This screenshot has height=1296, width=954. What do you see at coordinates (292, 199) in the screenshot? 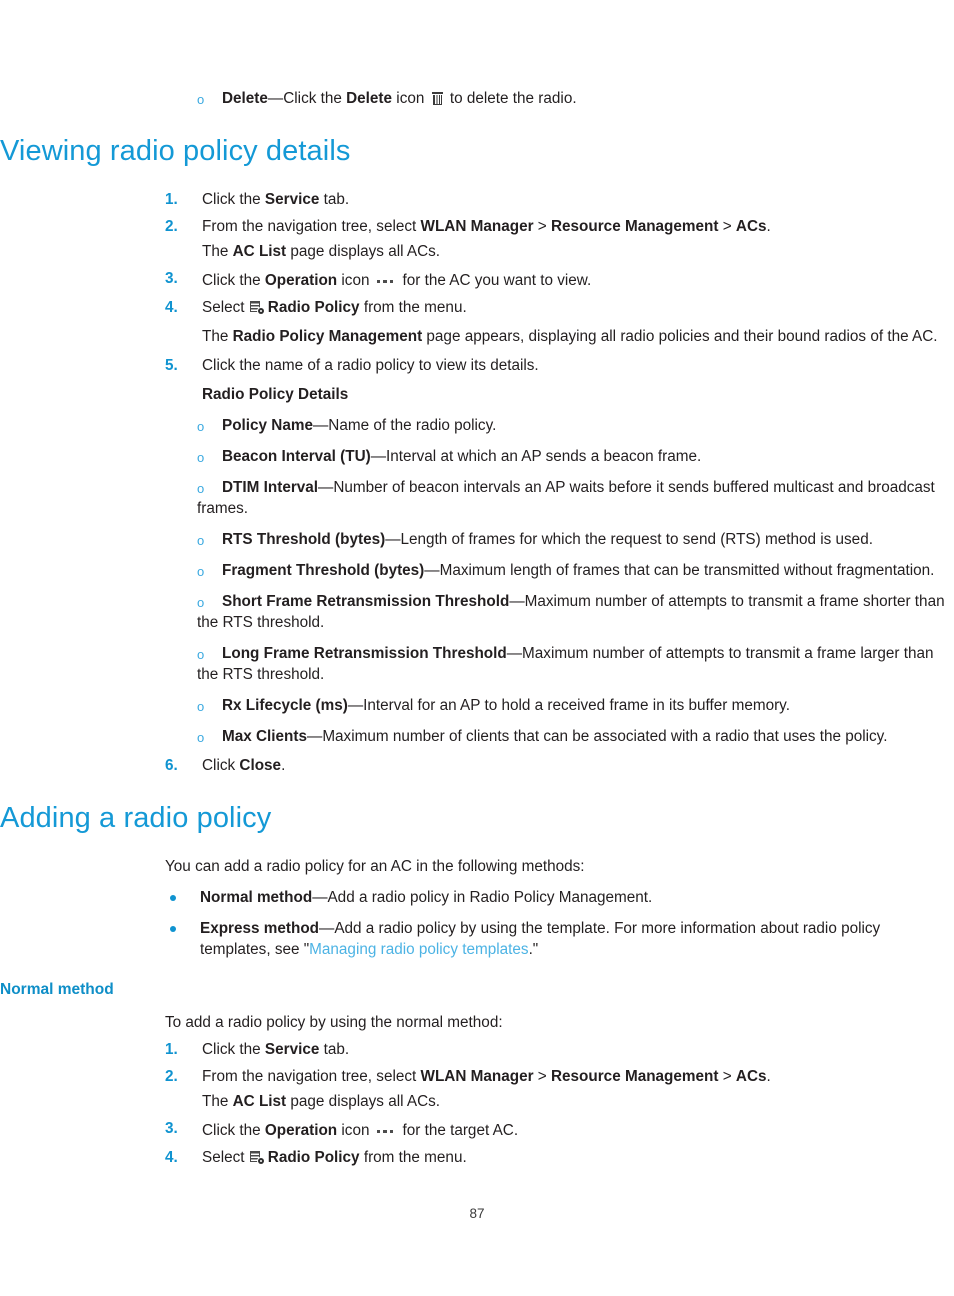
I see `bold-service: Service` at bounding box center [292, 199].